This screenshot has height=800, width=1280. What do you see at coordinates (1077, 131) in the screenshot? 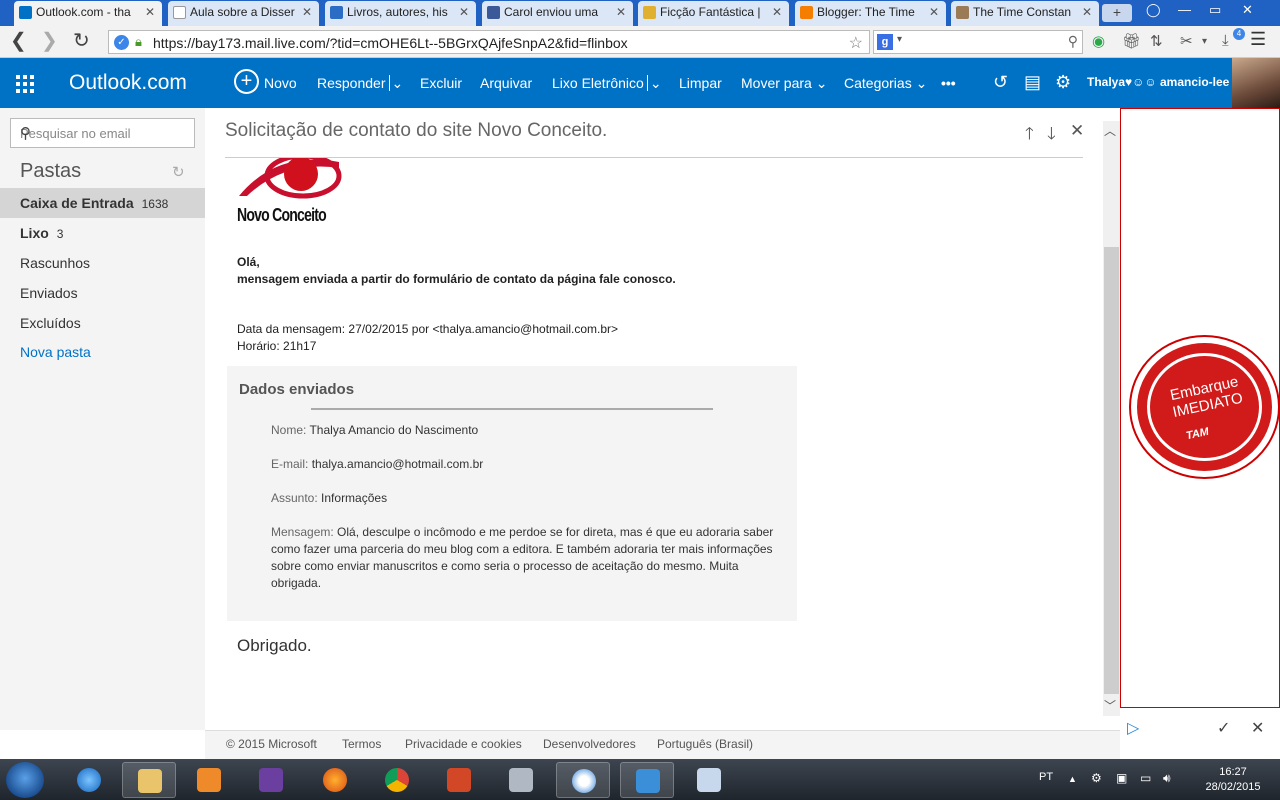
I see `close-message-icon: ✕` at bounding box center [1077, 131].